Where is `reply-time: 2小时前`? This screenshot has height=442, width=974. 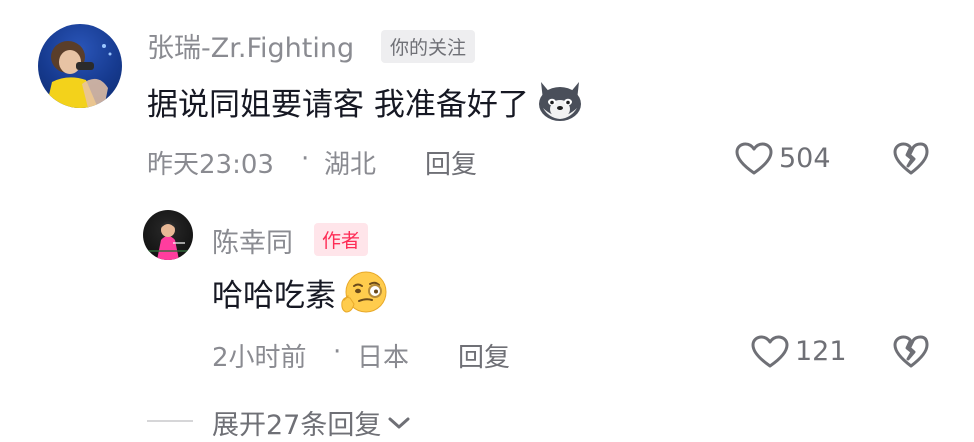 reply-time: 2小时前 is located at coordinates (259, 358).